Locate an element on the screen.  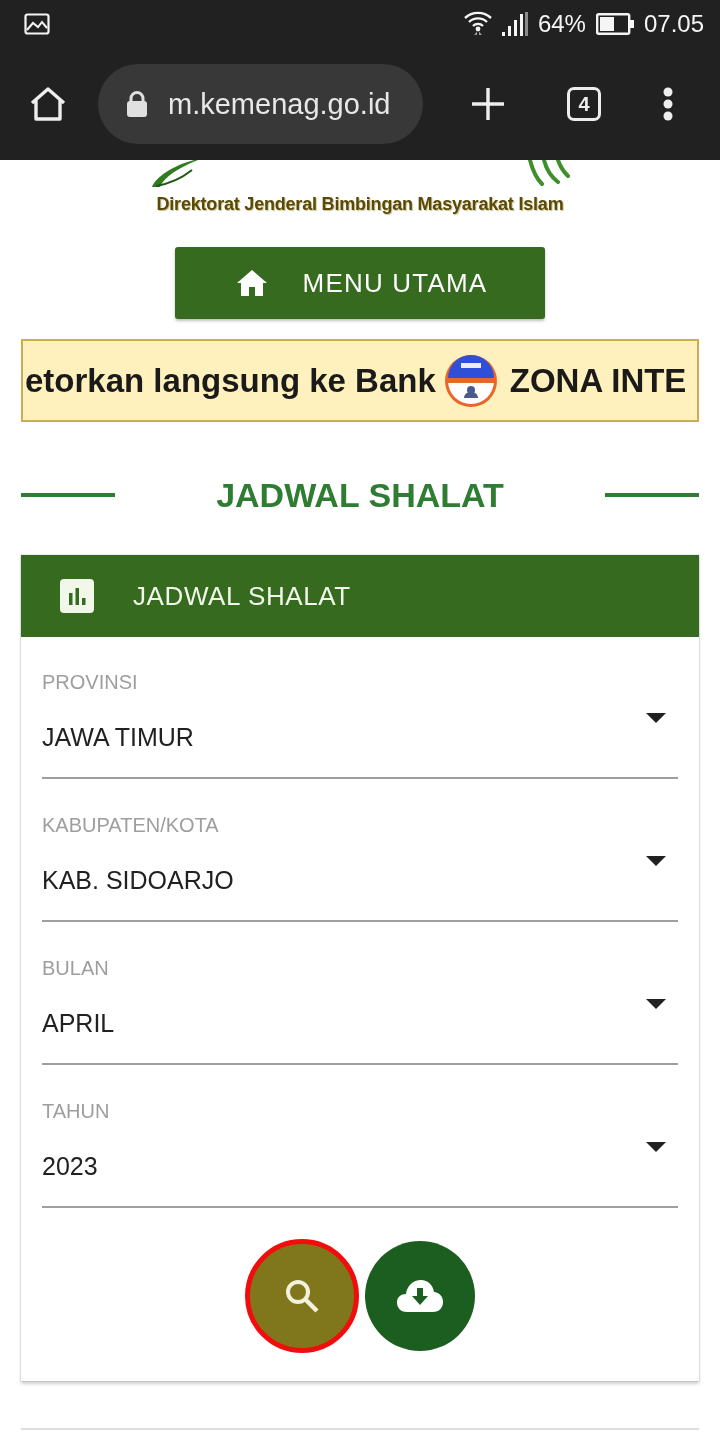
lock-icon is located at coordinates (137, 104).